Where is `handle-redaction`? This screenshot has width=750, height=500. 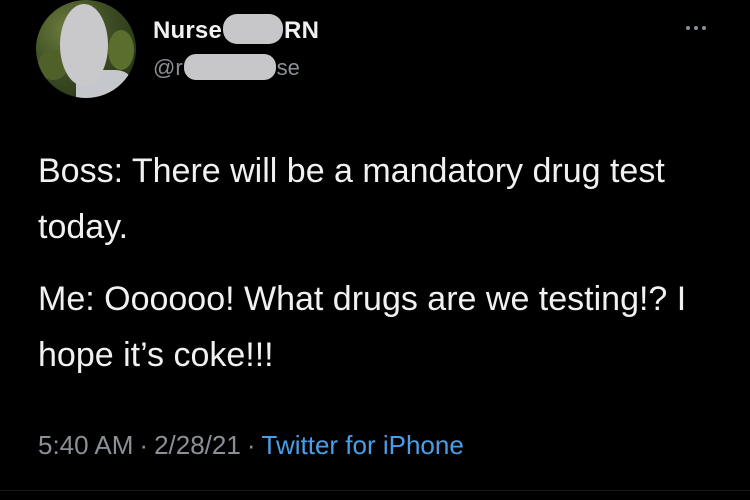
handle-redaction is located at coordinates (229, 67).